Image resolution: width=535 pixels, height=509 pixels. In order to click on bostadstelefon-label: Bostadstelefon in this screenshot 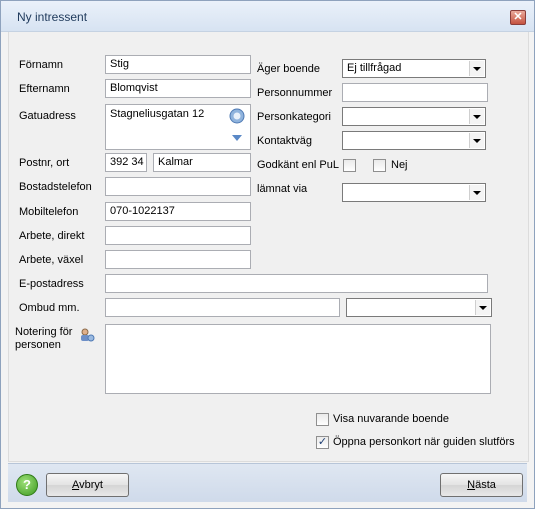, I will do `click(55, 187)`.